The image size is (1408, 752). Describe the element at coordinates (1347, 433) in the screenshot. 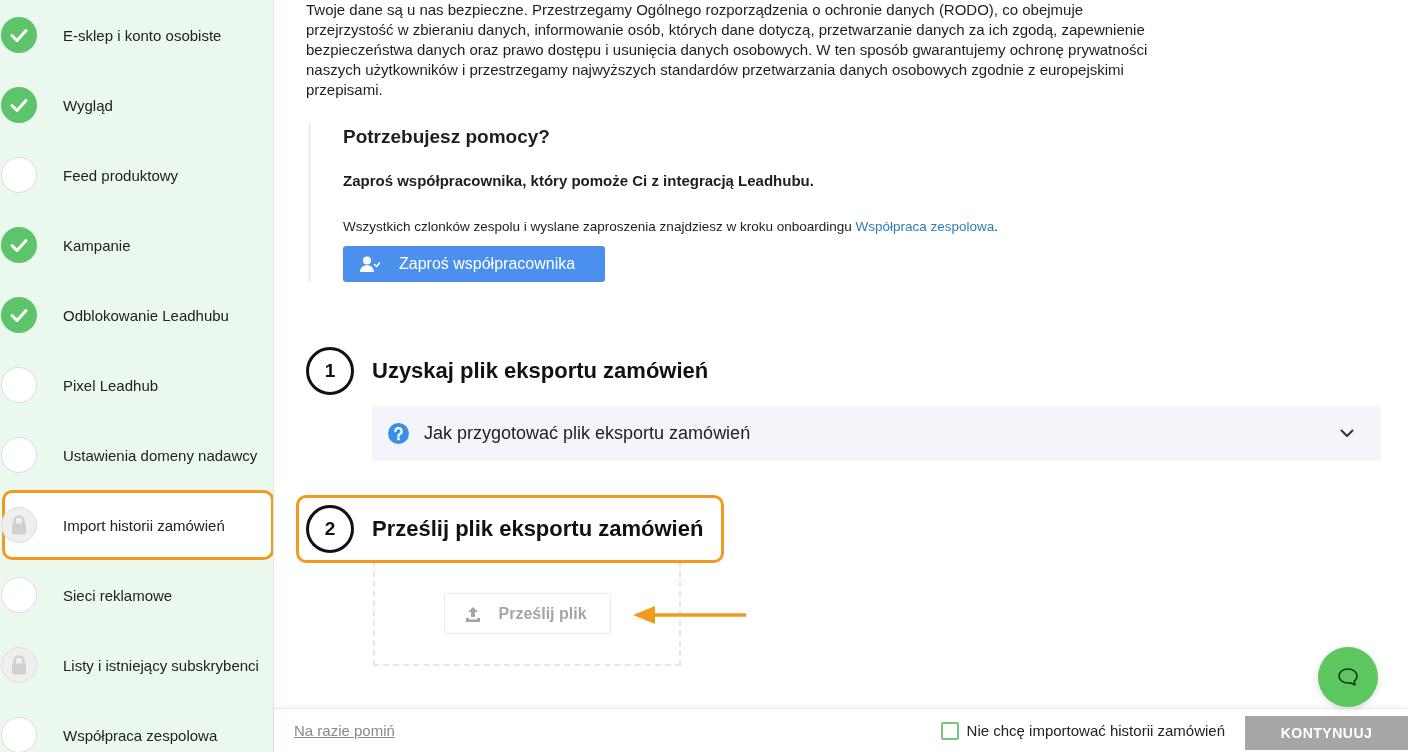

I see `chevron-icon` at that location.